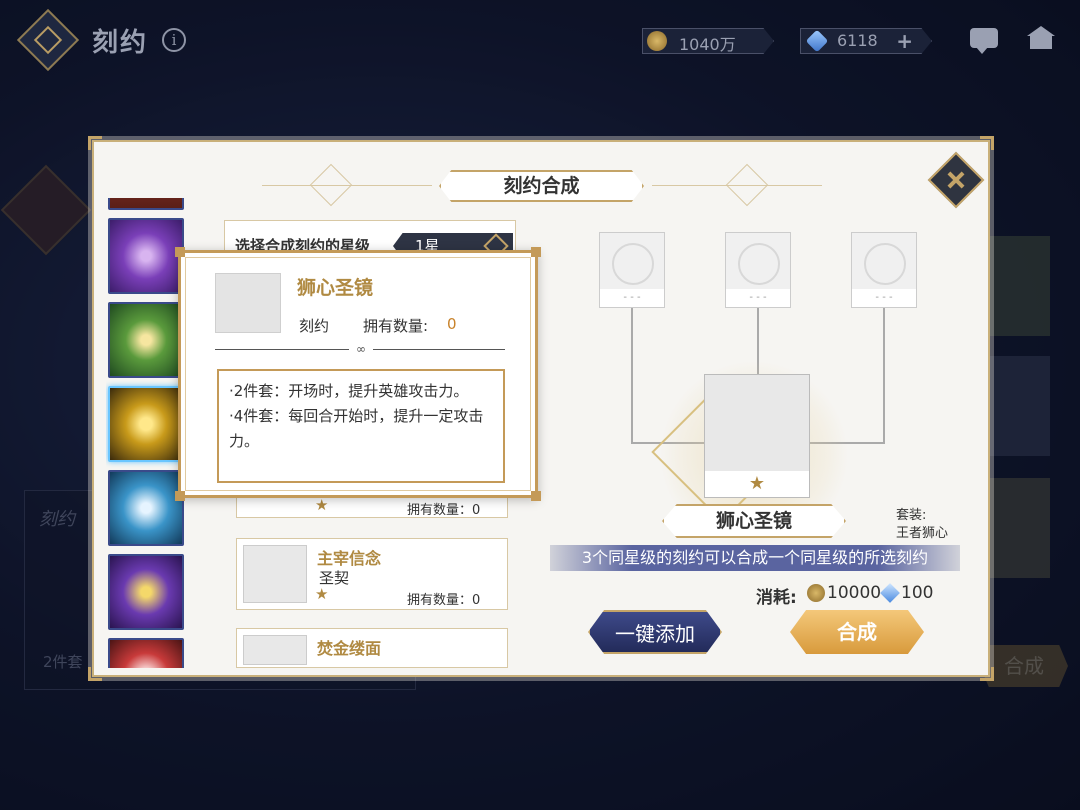 This screenshot has width=1080, height=810. Describe the element at coordinates (541, 186) in the screenshot. I see `dialog-title: 刻约合成` at that location.